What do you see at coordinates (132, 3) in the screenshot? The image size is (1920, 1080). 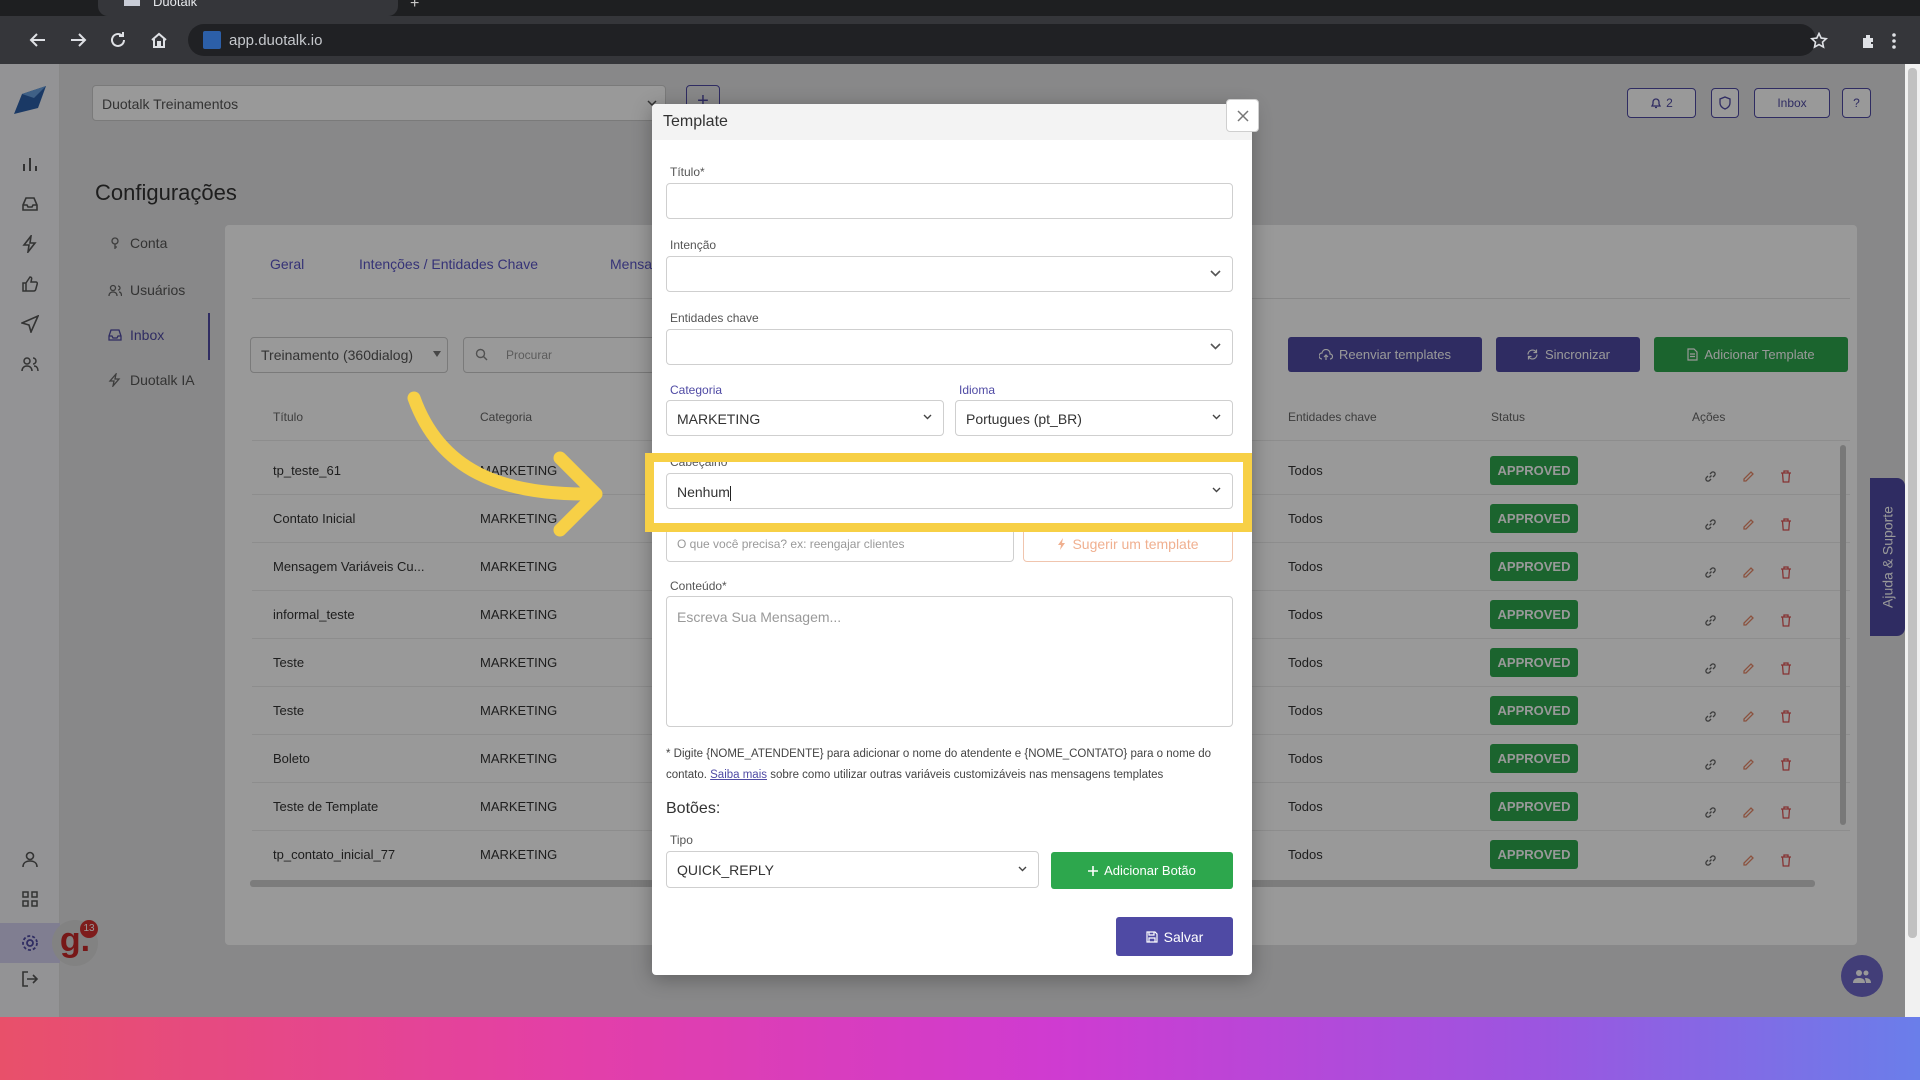 I see `tab-favicon-icon` at bounding box center [132, 3].